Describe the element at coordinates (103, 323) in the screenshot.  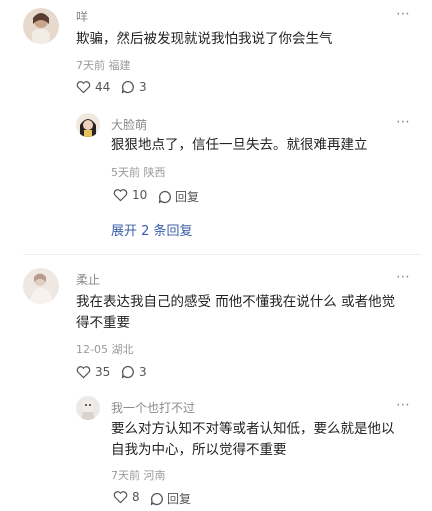
I see `comment-text-line: 得不重要` at that location.